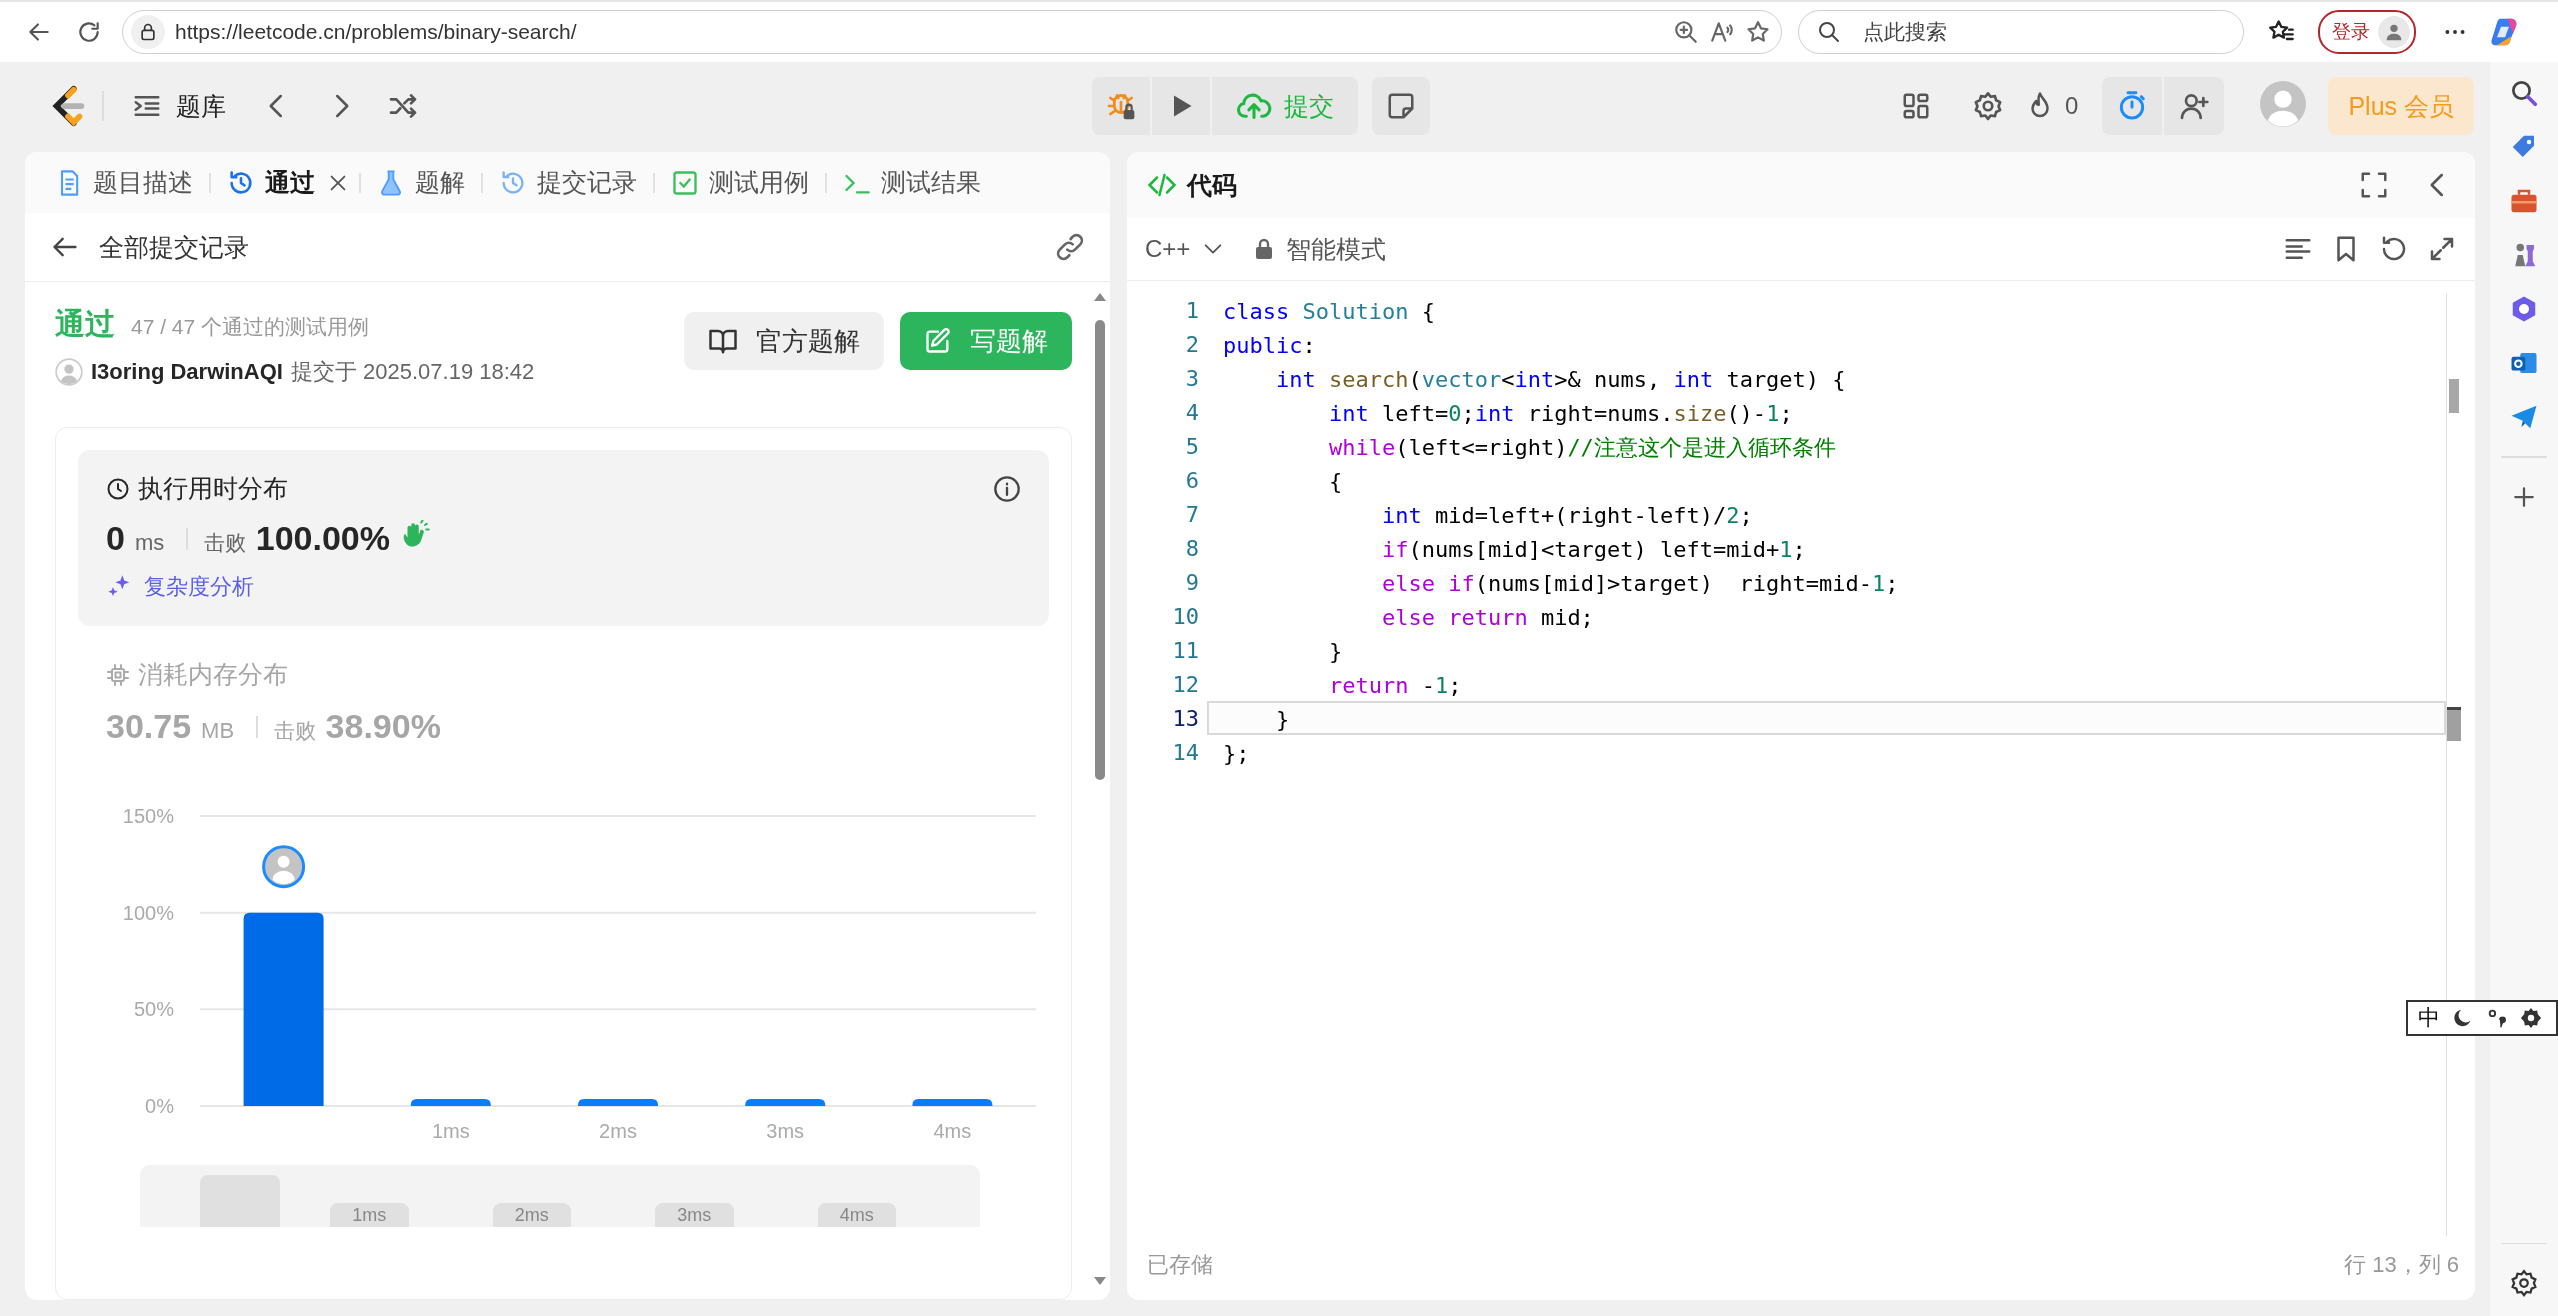 The image size is (2558, 1316). I want to click on fullscreen-icon, so click(2374, 185).